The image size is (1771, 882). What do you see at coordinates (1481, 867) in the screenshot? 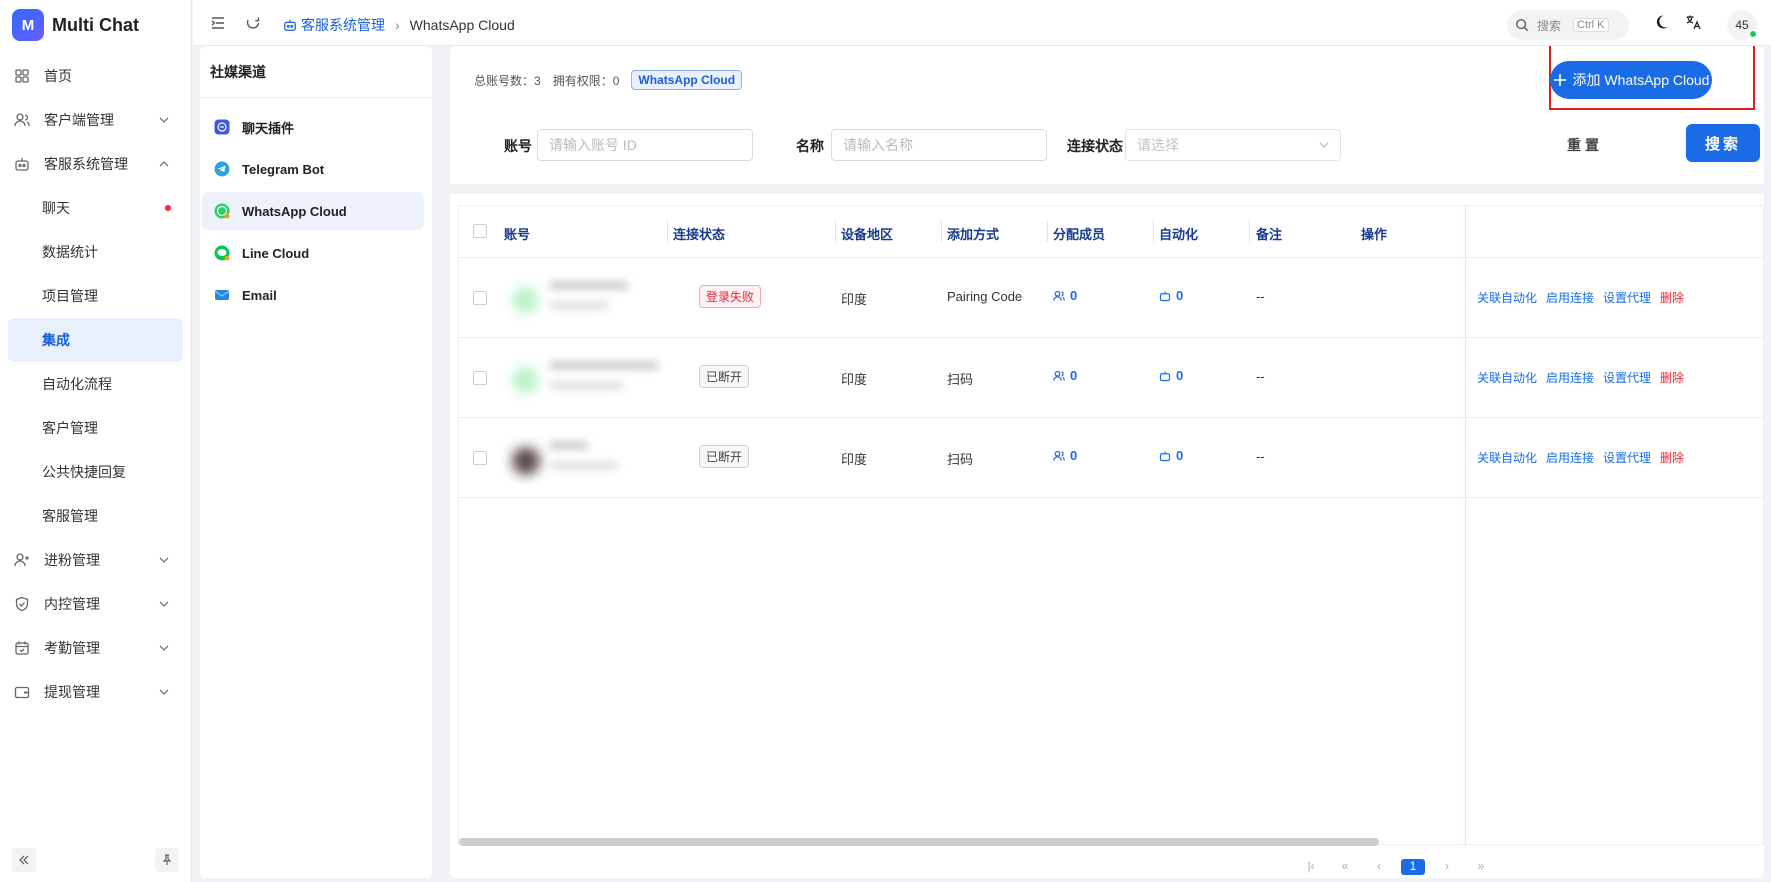
I see `next-group-button: »` at bounding box center [1481, 867].